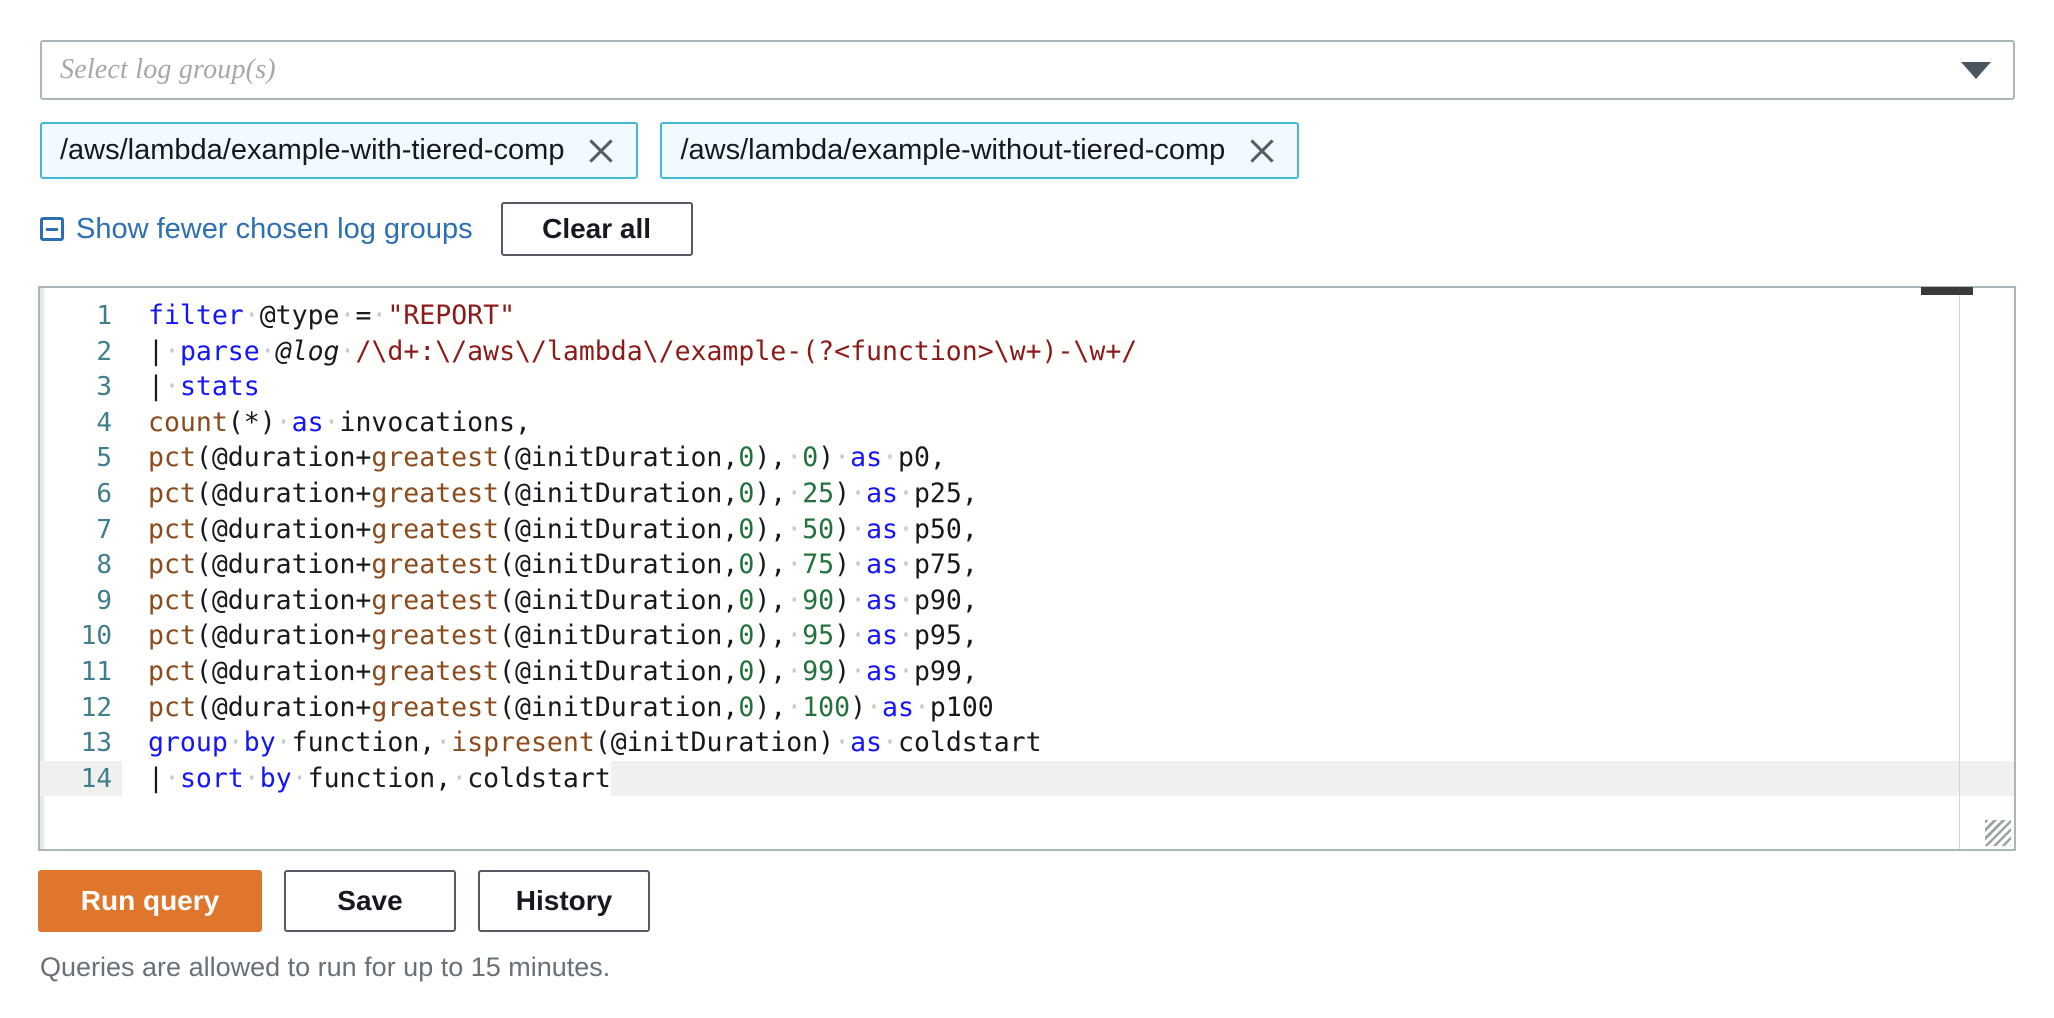 This screenshot has height=1018, width=2054. I want to click on code-token: pct, so click(172, 458).